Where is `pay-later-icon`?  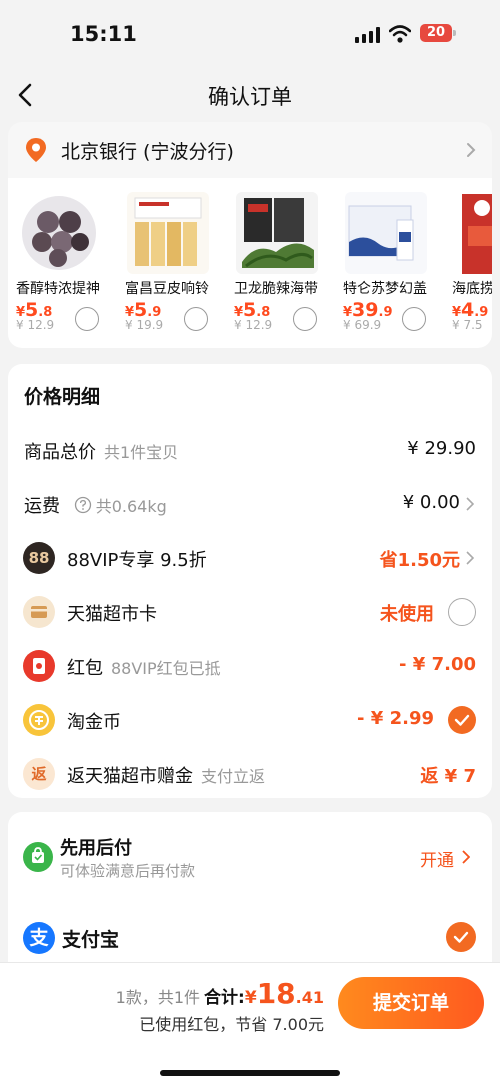 pay-later-icon is located at coordinates (38, 857).